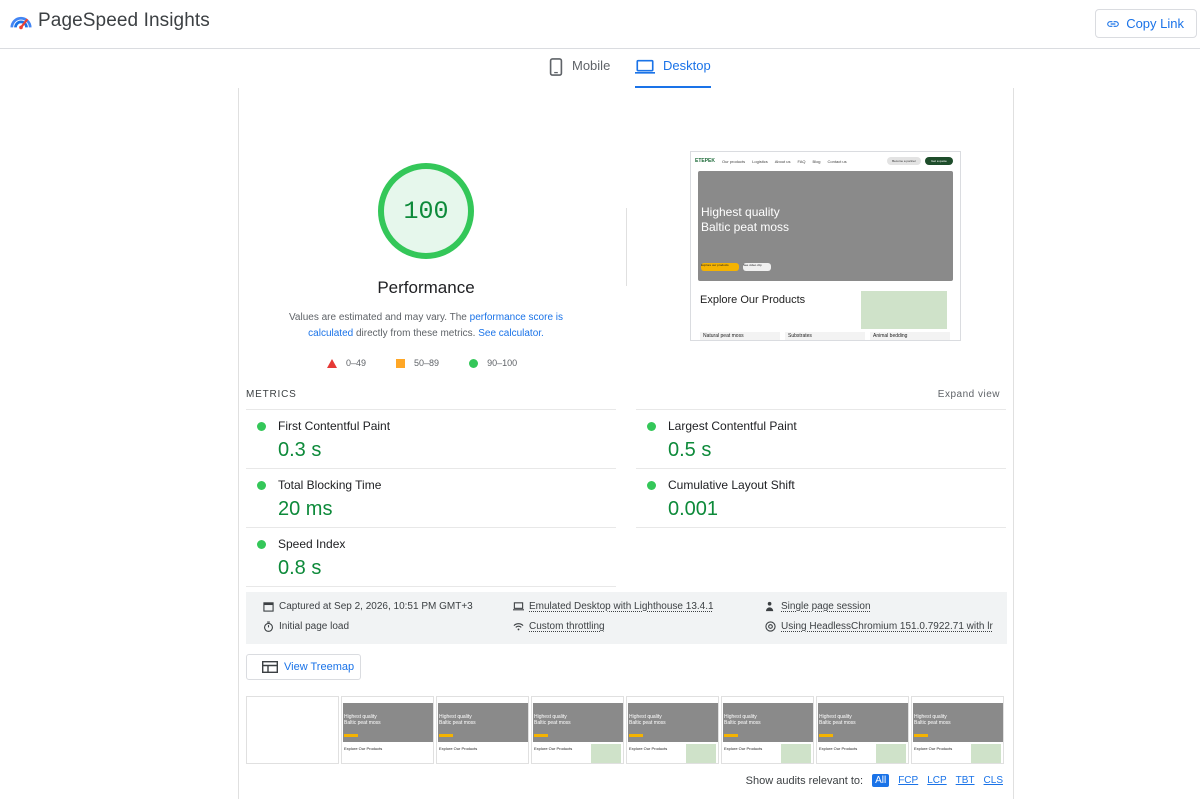 This screenshot has width=1200, height=799. I want to click on captured-text: Captured at Sep 2, 2026, 10:51 PM GMT+3, so click(376, 606).